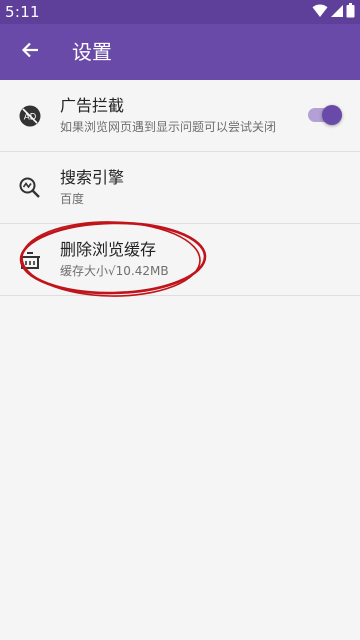  What do you see at coordinates (92, 52) in the screenshot?
I see `page-title: 设置` at bounding box center [92, 52].